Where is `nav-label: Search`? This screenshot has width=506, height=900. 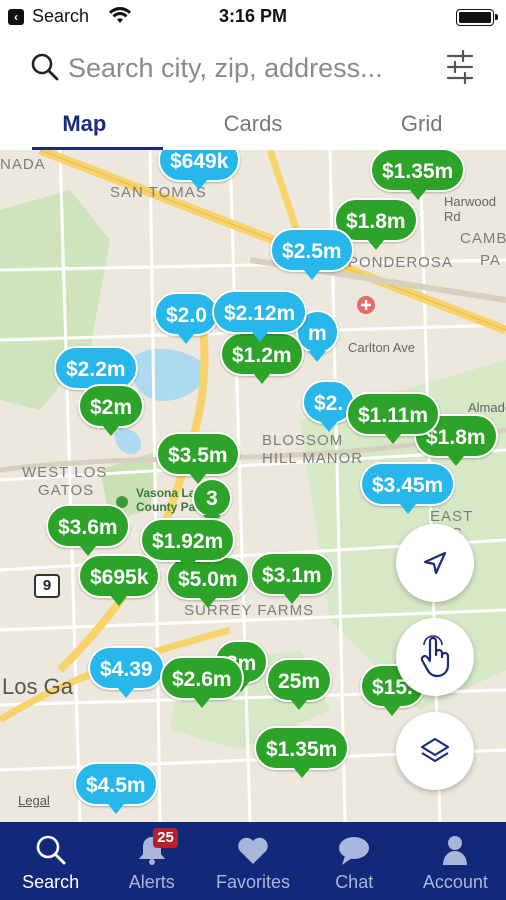 nav-label: Search is located at coordinates (51, 882).